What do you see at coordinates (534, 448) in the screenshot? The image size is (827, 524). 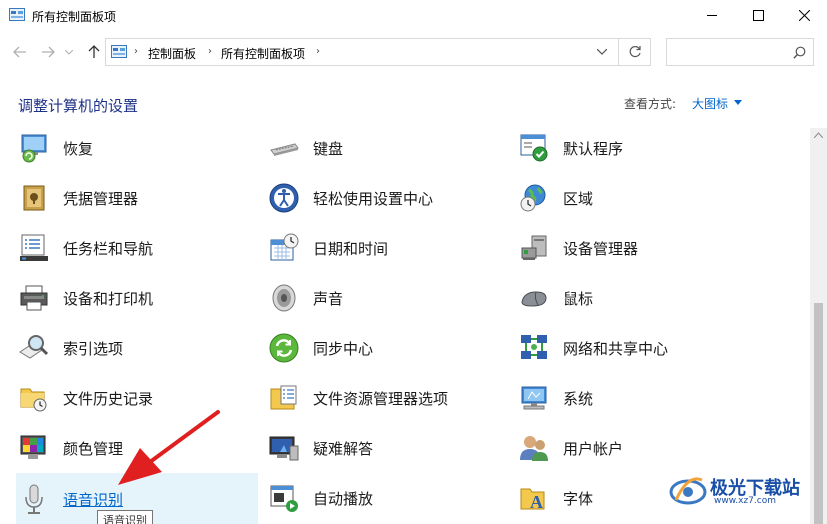 I see `user-accounts-icon` at bounding box center [534, 448].